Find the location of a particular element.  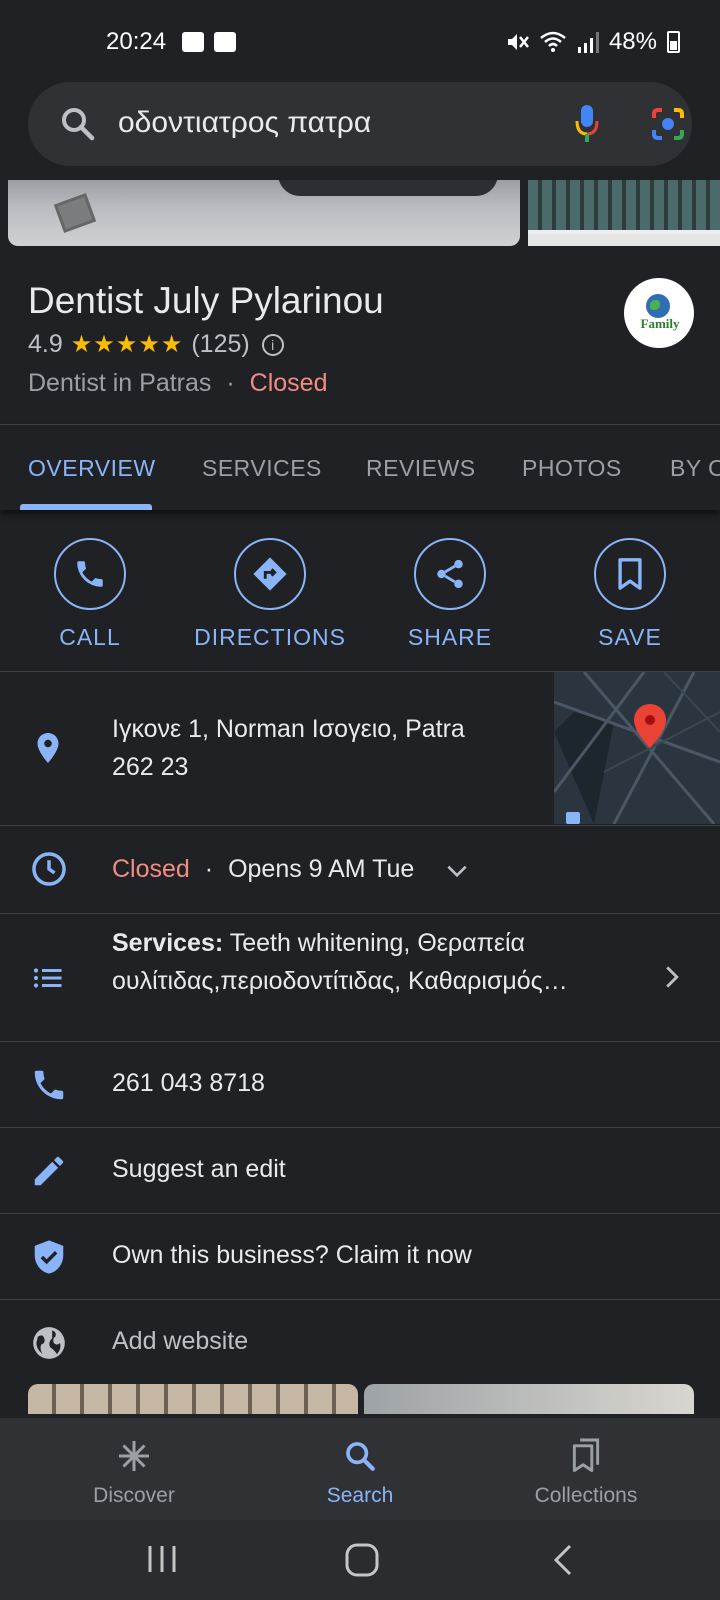

chevron-down-icon is located at coordinates (457, 871).